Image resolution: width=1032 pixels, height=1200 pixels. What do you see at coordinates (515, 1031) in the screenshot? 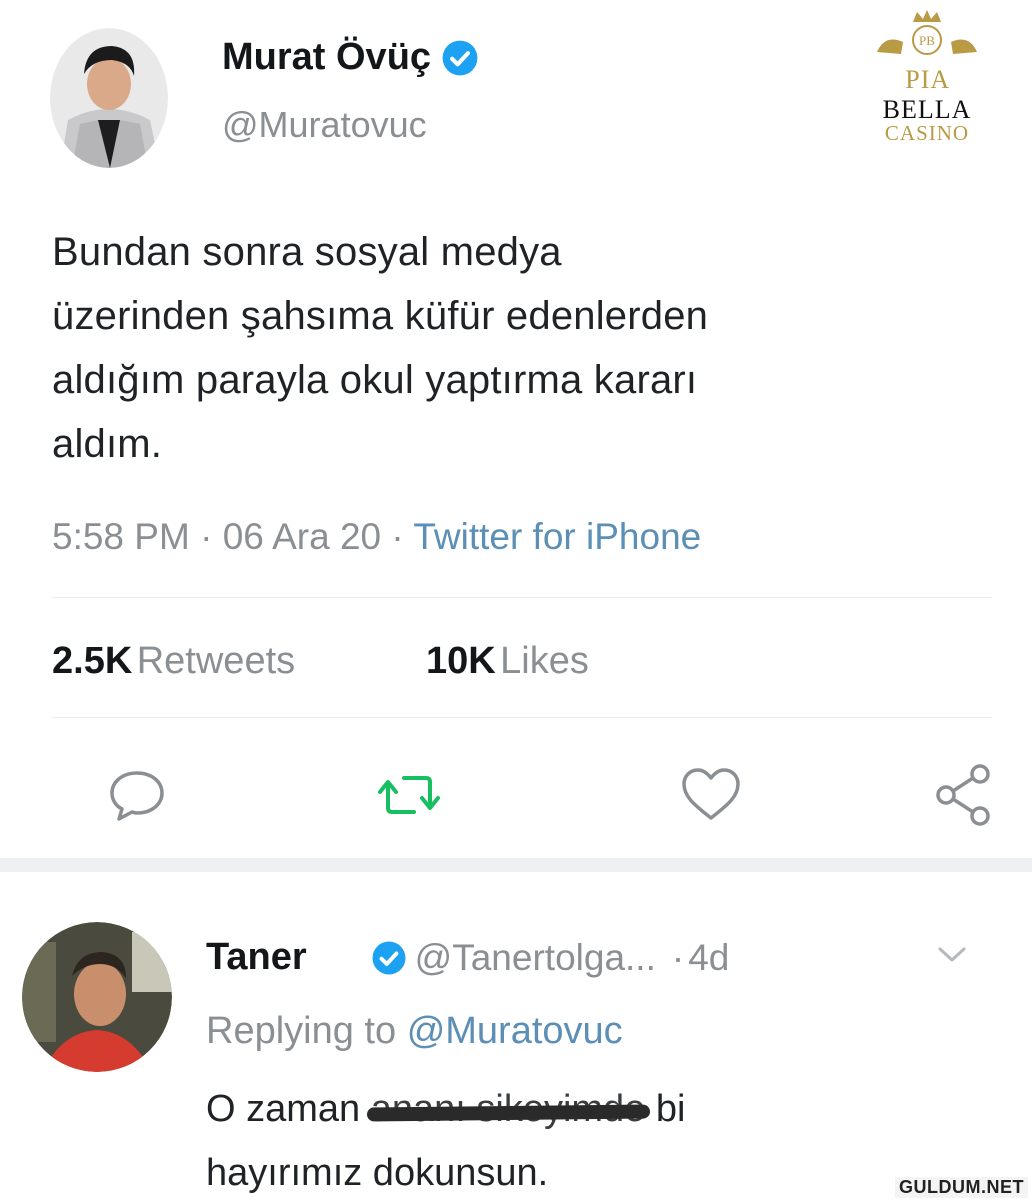
I see `replying-handle-link: @Muratovuc` at bounding box center [515, 1031].